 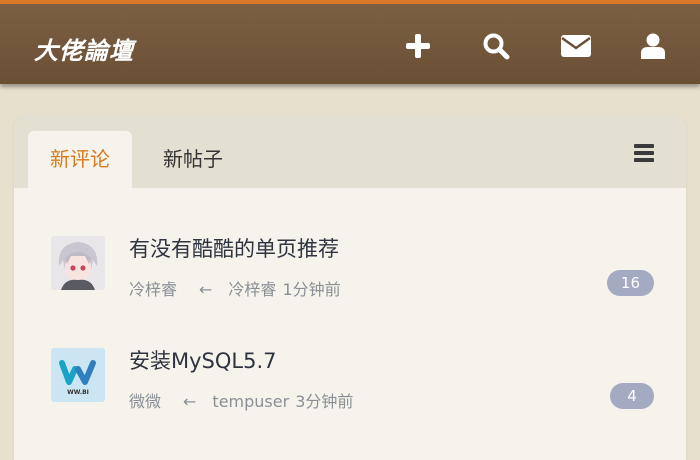 What do you see at coordinates (311, 289) in the screenshot?
I see `post-time: 1分钟前` at bounding box center [311, 289].